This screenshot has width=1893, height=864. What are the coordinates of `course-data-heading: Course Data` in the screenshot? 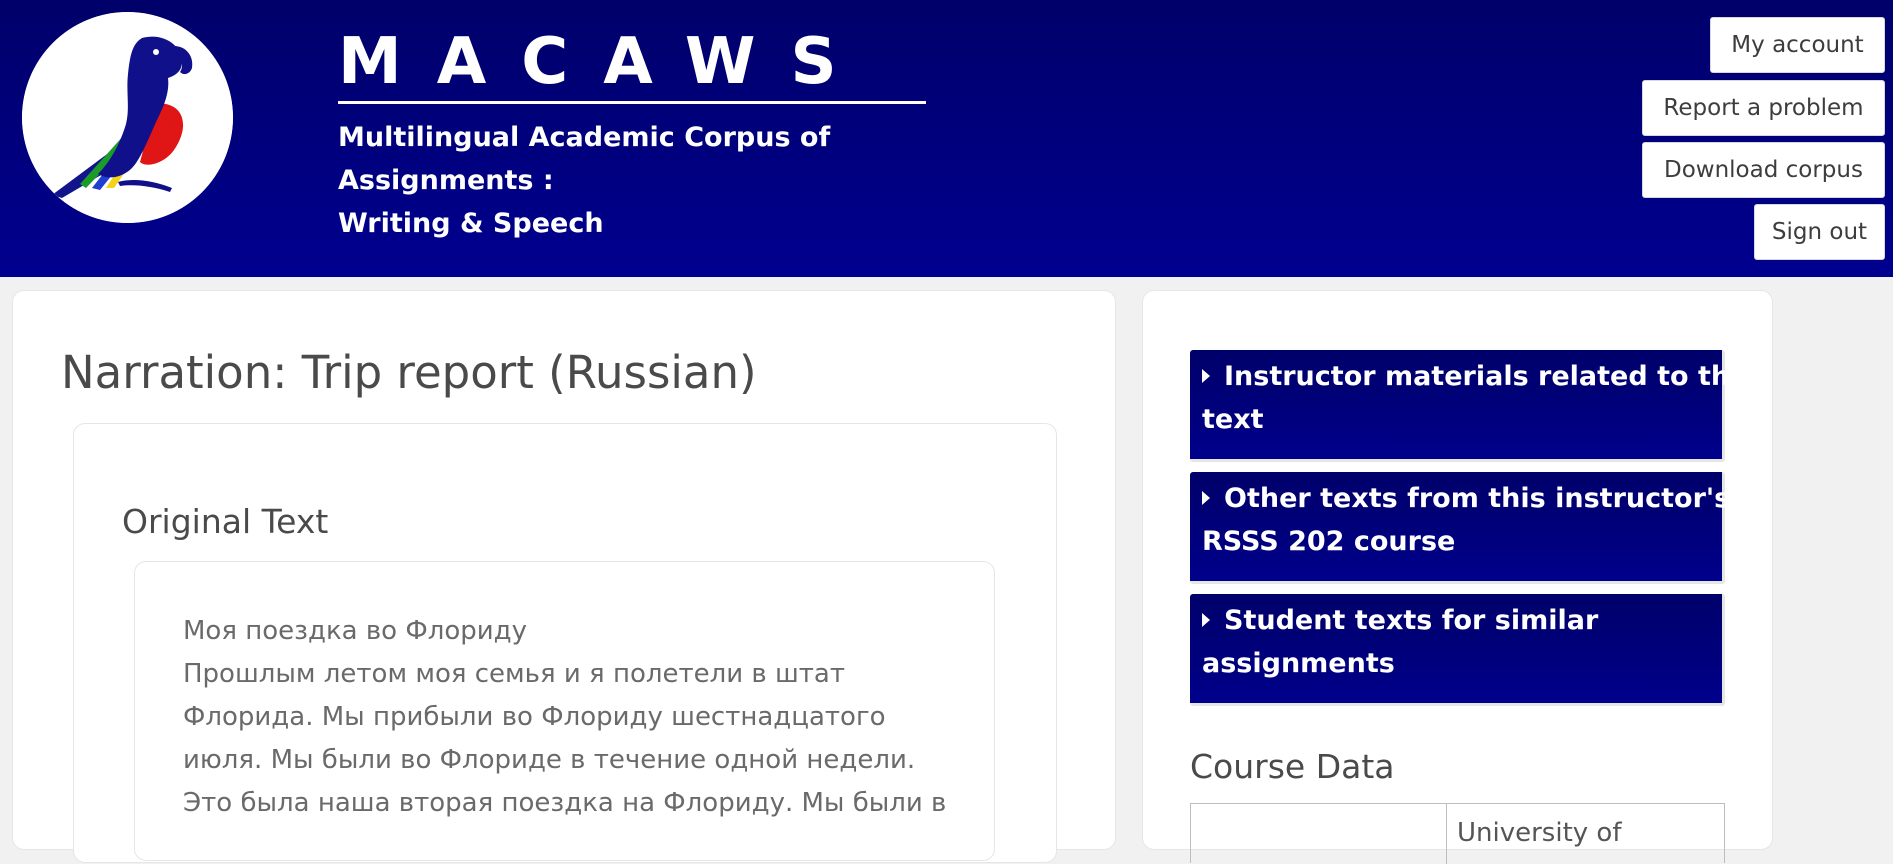 It's located at (1292, 766).